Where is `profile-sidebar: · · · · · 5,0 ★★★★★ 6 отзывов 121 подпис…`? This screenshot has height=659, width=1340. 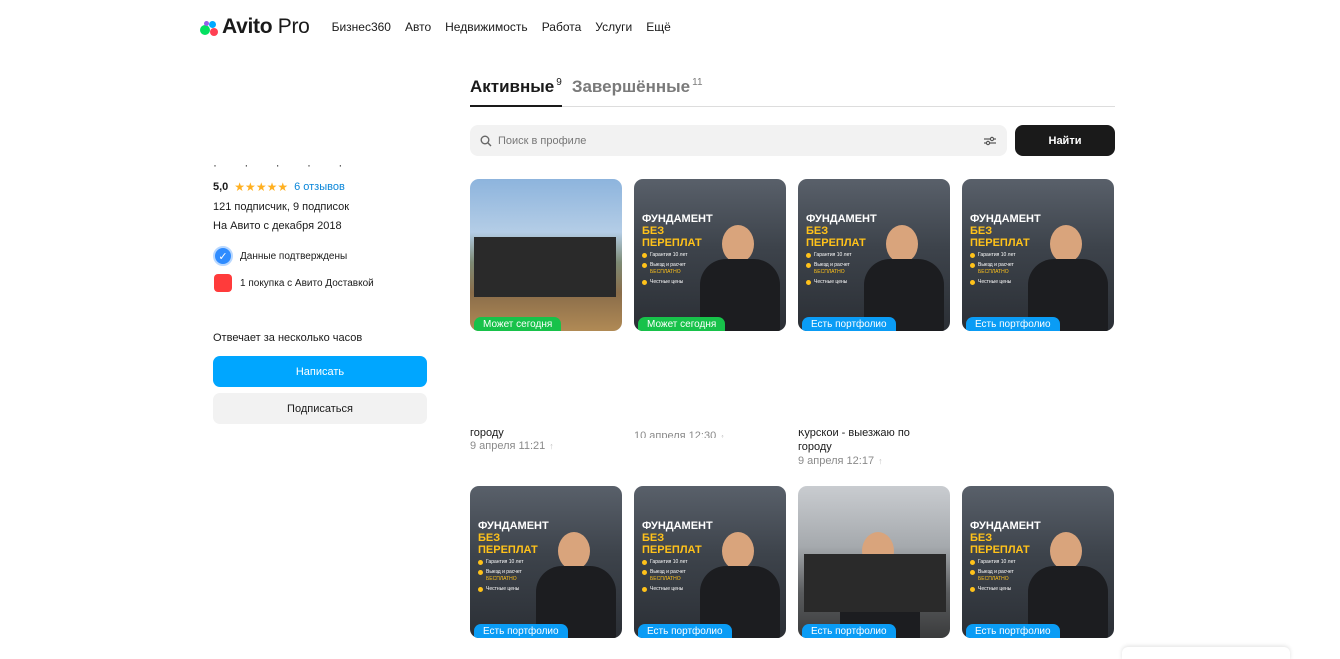
profile-sidebar: · · · · · 5,0 ★★★★★ 6 отзывов 121 подпис… is located at coordinates (320, 291).